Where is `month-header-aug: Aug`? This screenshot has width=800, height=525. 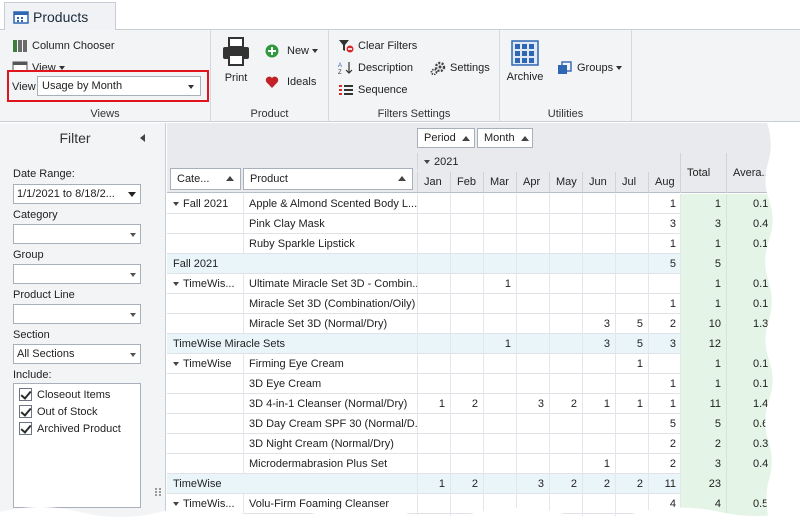
month-header-aug: Aug is located at coordinates (664, 182).